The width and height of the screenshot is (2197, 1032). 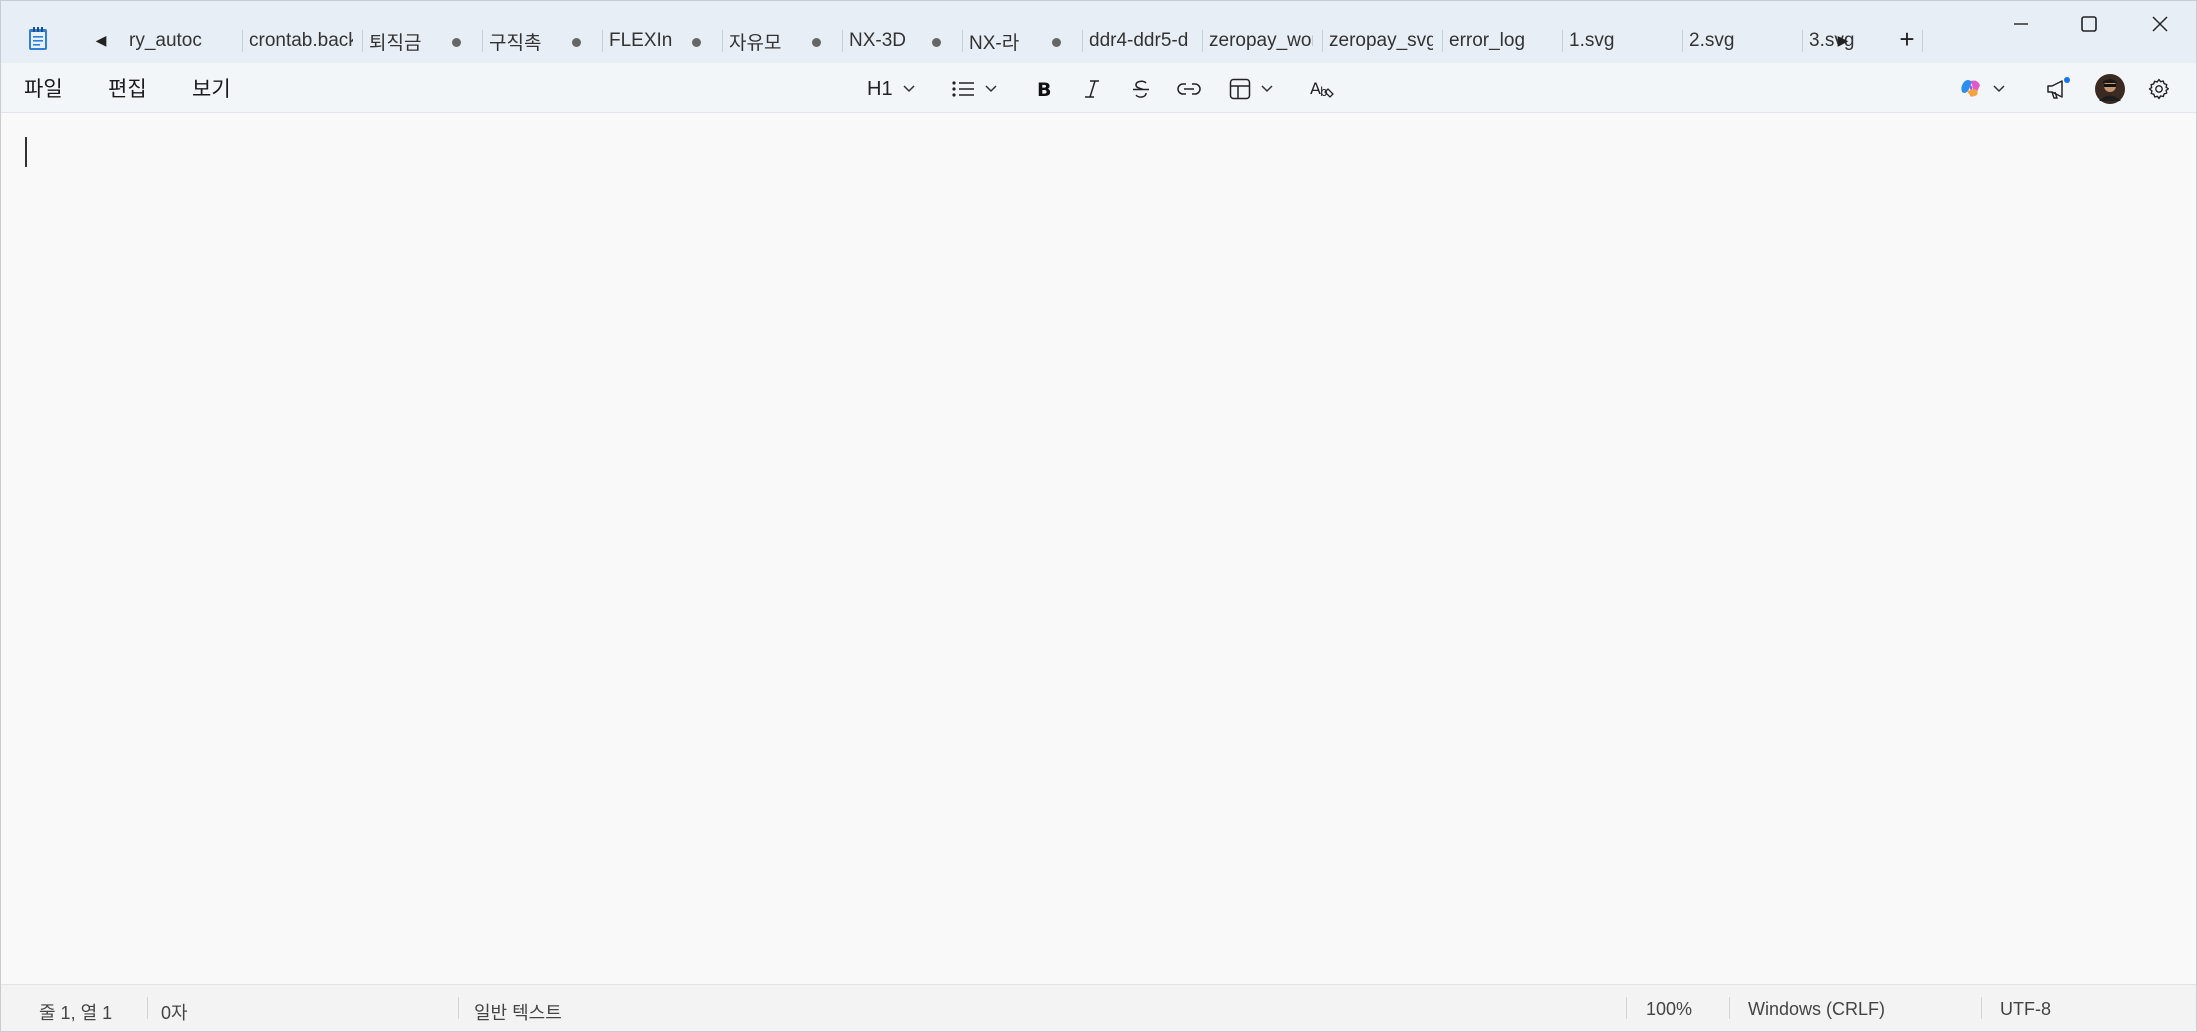 I want to click on zoom-level: 100%, so click(x=1669, y=1009).